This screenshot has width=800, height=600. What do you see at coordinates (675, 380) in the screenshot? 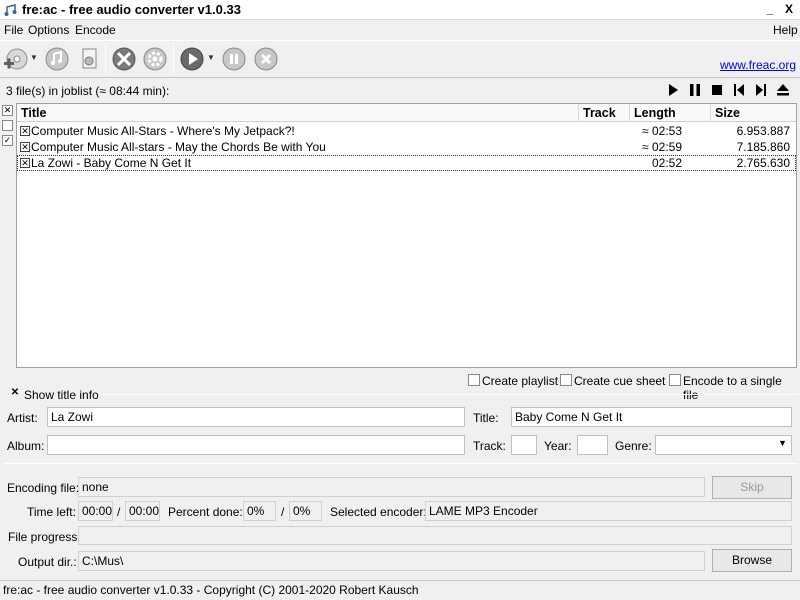
I see `encode-single-file-checkbox` at bounding box center [675, 380].